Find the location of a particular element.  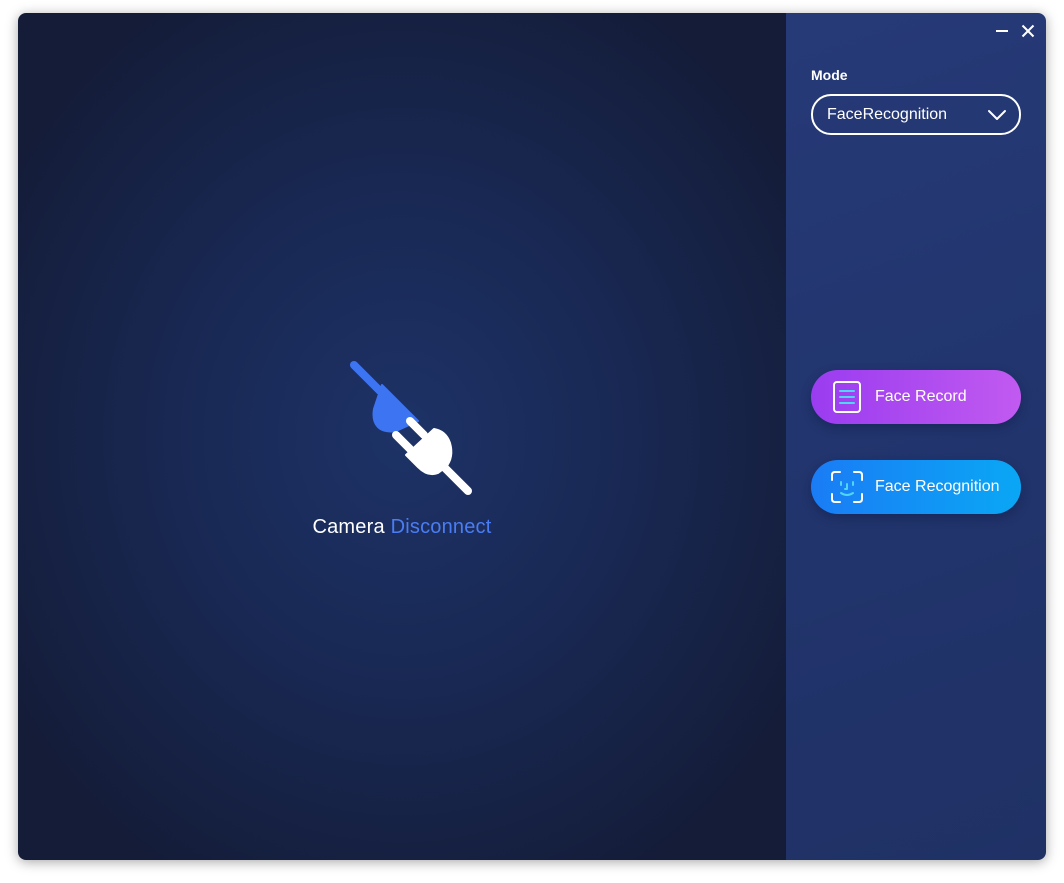

minimize-icon is located at coordinates (1002, 31).